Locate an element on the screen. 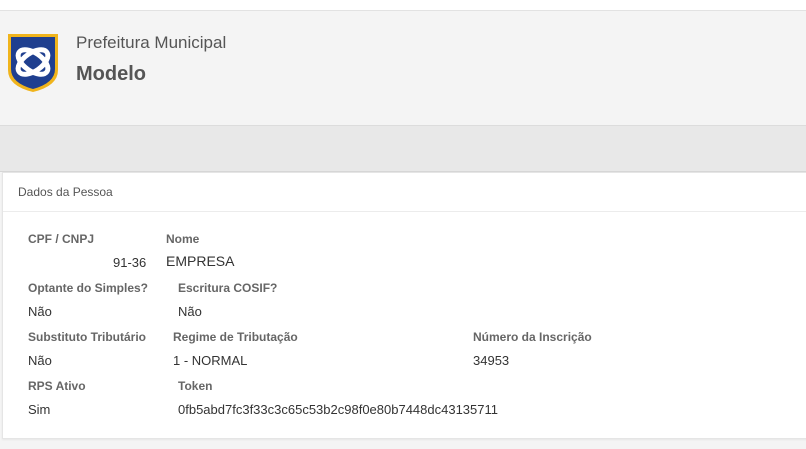 This screenshot has height=449, width=806. escritura-cosif-label: Escritura COSIF? is located at coordinates (228, 288).